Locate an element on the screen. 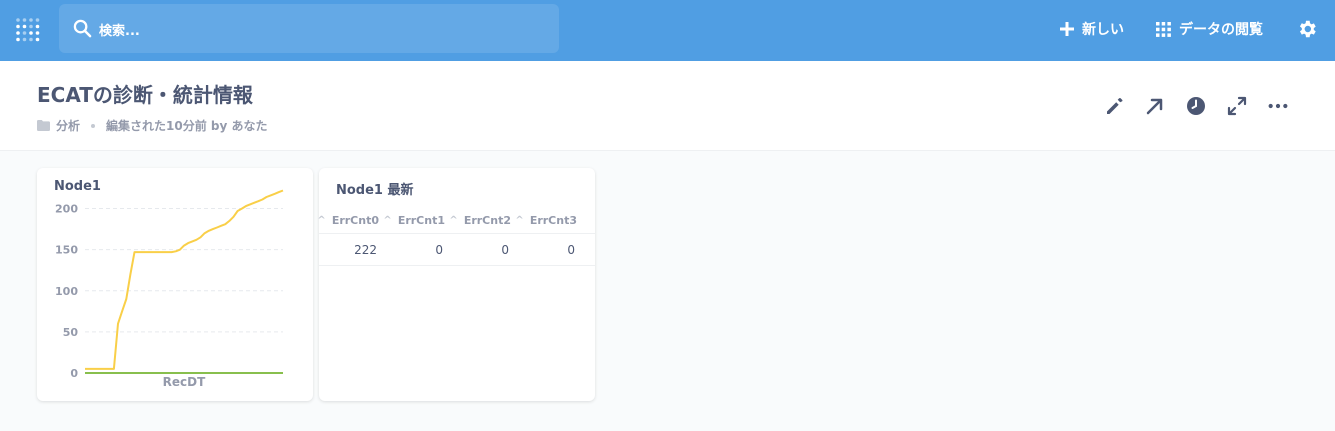 Image resolution: width=1335 pixels, height=431 pixels. column-header-label: ErrCnt0 is located at coordinates (355, 220).